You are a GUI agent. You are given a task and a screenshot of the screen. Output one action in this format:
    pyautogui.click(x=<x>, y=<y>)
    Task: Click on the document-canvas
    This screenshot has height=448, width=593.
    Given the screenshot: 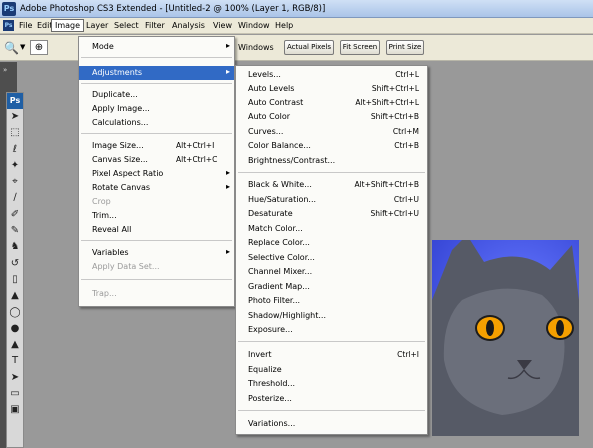 What is the action you would take?
    pyautogui.click(x=505, y=338)
    